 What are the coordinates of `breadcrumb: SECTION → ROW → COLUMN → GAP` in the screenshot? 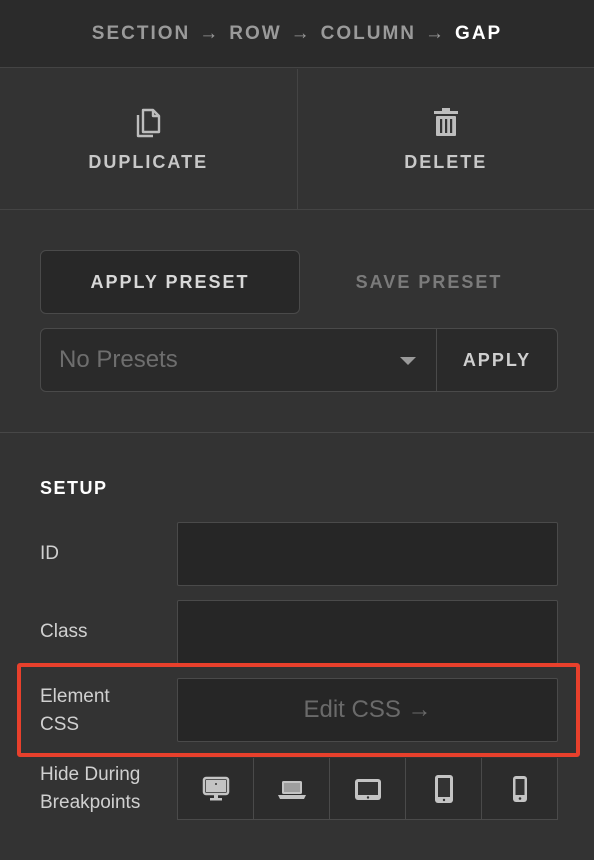 It's located at (297, 34).